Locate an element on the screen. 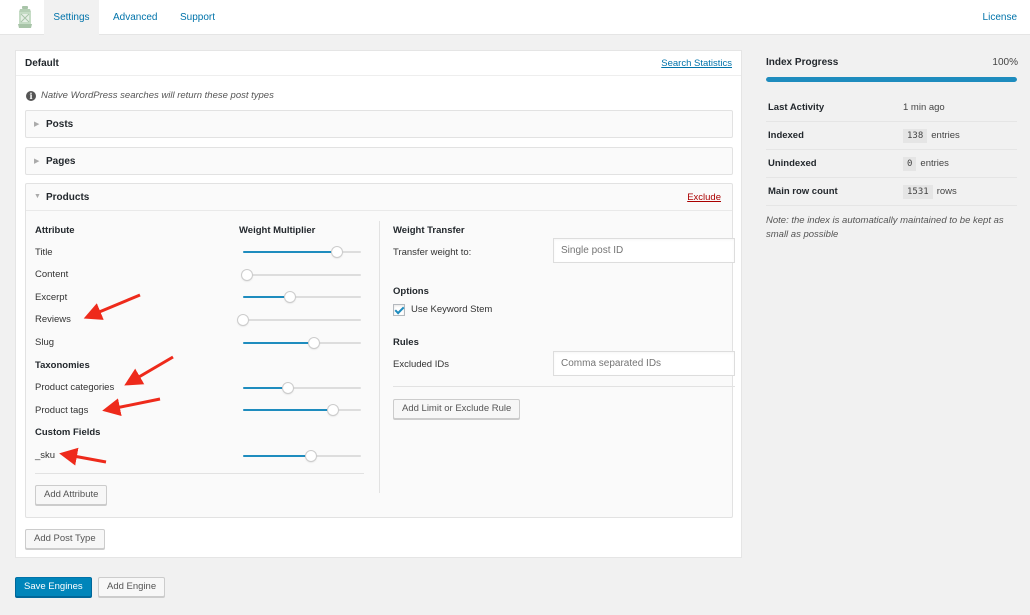 The image size is (1030, 615). weight-slider-product-tags is located at coordinates (302, 410).